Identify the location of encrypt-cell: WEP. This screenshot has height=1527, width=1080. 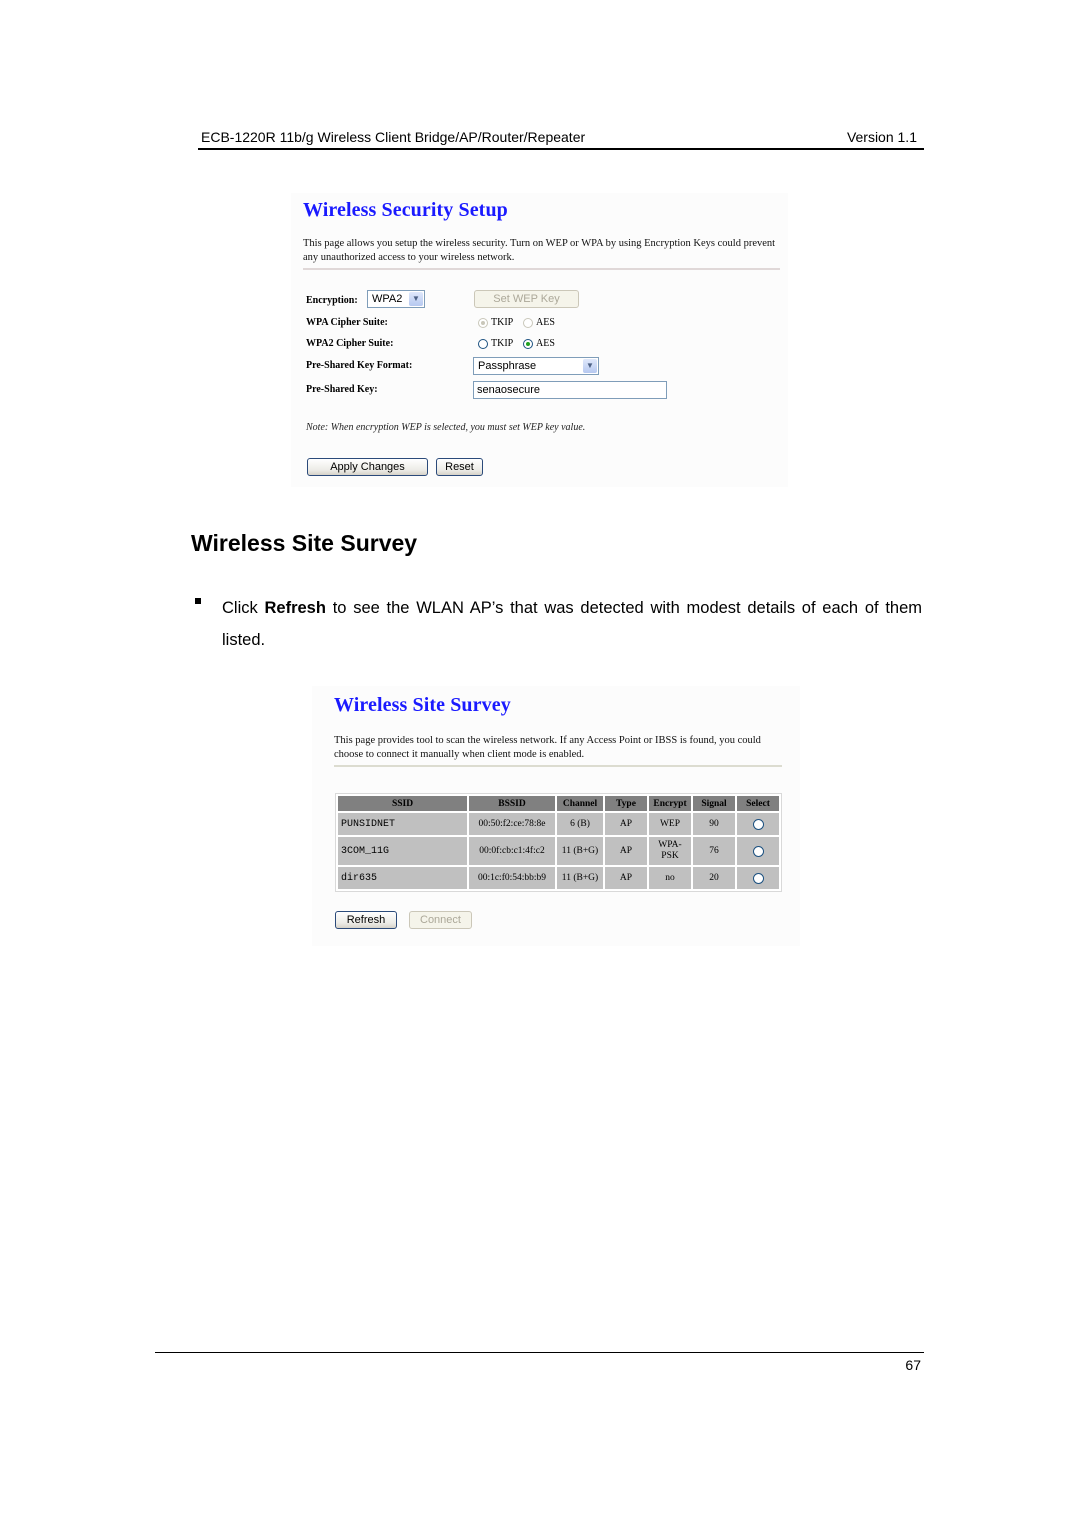
(670, 824).